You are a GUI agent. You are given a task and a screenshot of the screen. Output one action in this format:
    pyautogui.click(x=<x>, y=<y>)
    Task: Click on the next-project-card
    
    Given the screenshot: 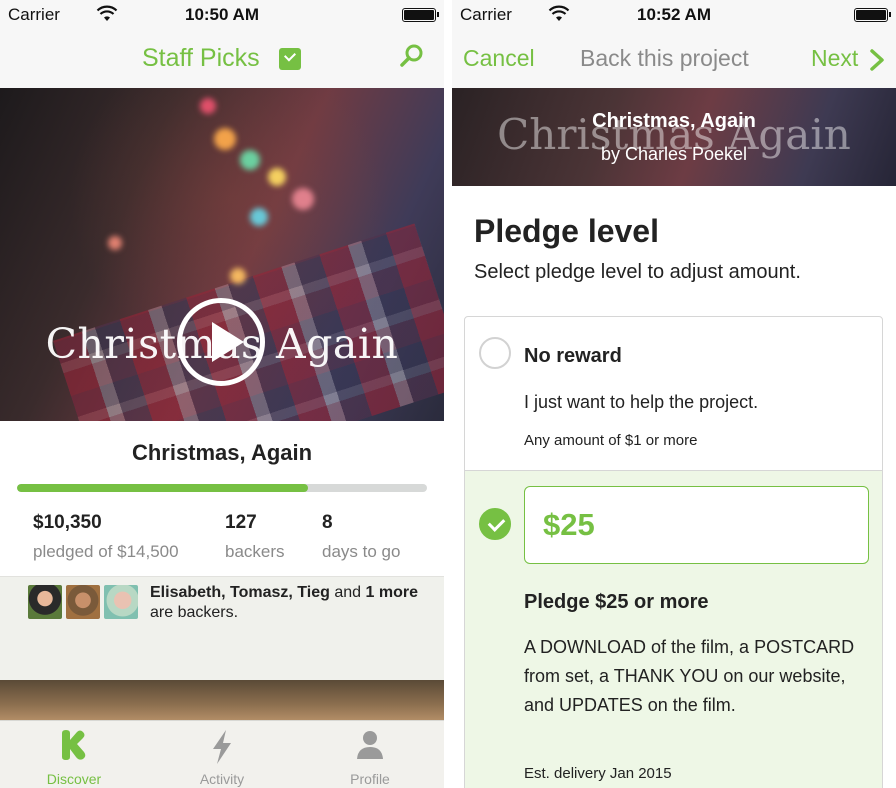 What is the action you would take?
    pyautogui.click(x=222, y=700)
    